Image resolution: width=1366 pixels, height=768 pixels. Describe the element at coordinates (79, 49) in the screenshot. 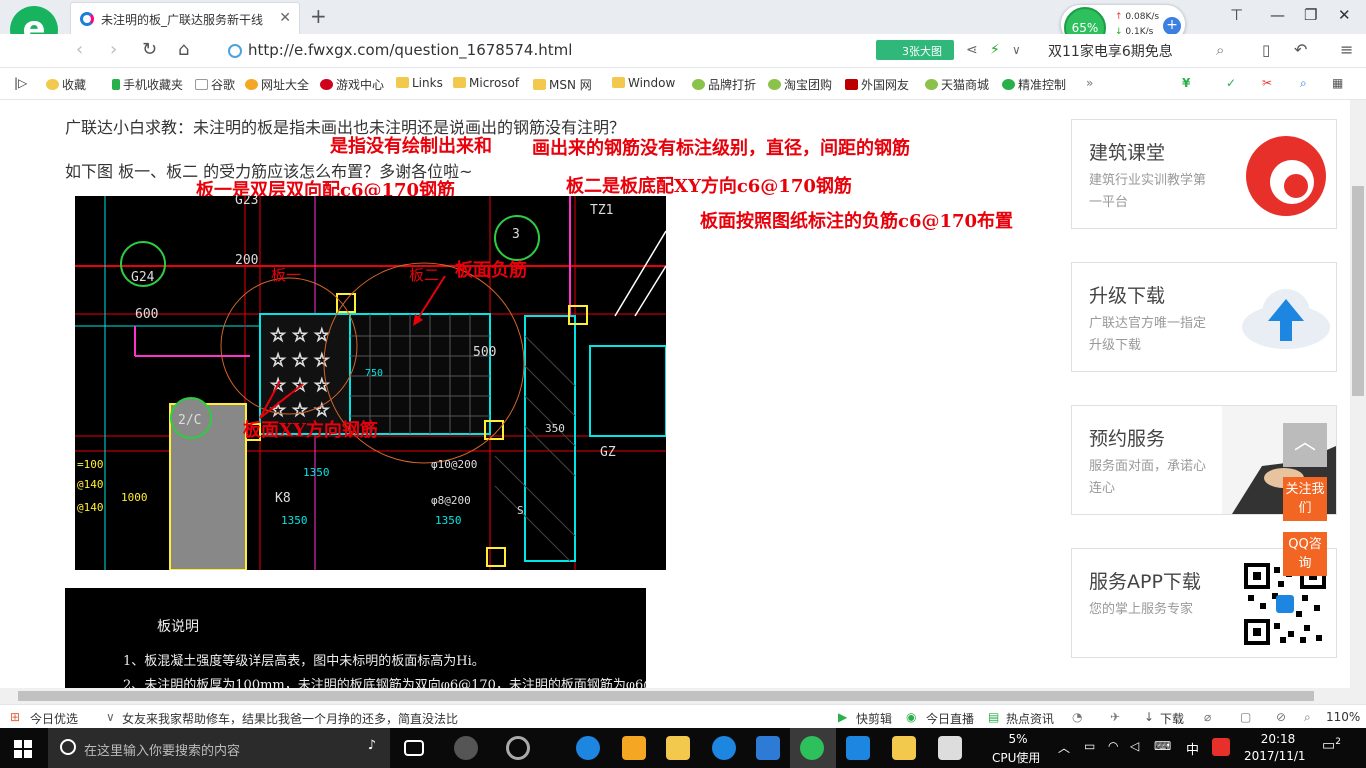

I see `back-icon: ‹` at that location.